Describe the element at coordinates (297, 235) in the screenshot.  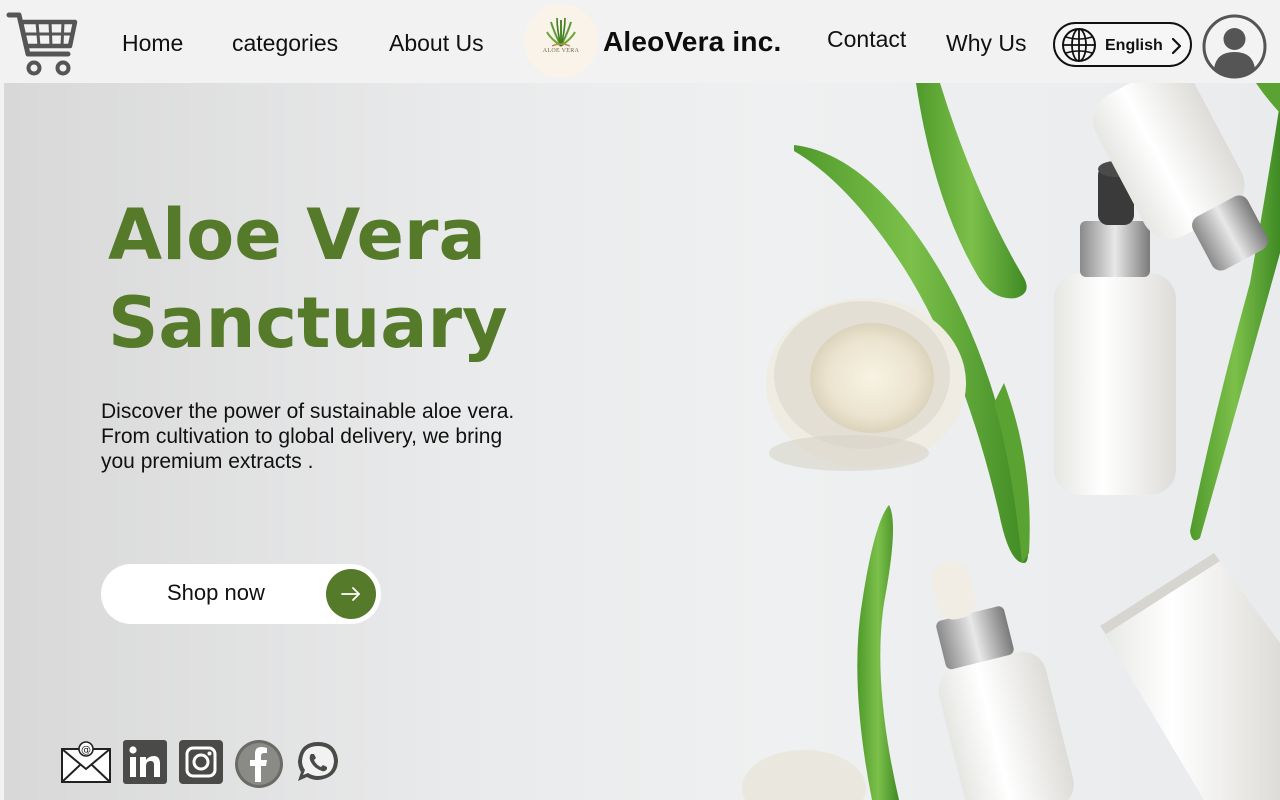
I see `hero-title-line-1: Aloe Vera` at that location.